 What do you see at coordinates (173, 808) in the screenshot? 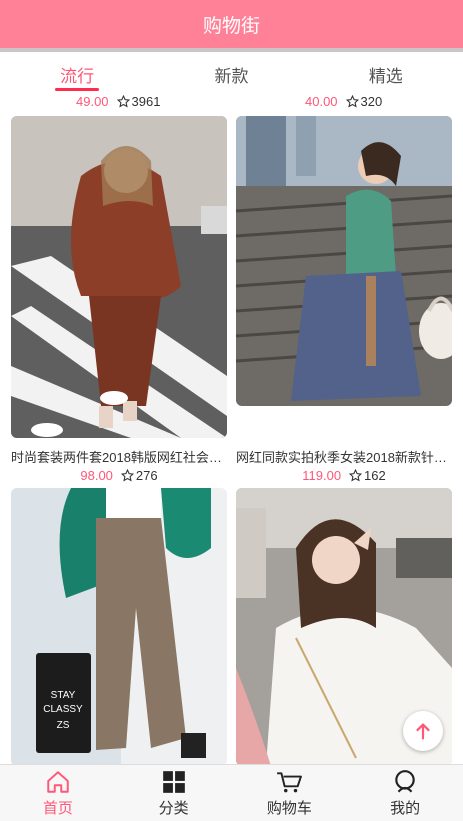
I see `tabbar-label: 分类` at bounding box center [173, 808].